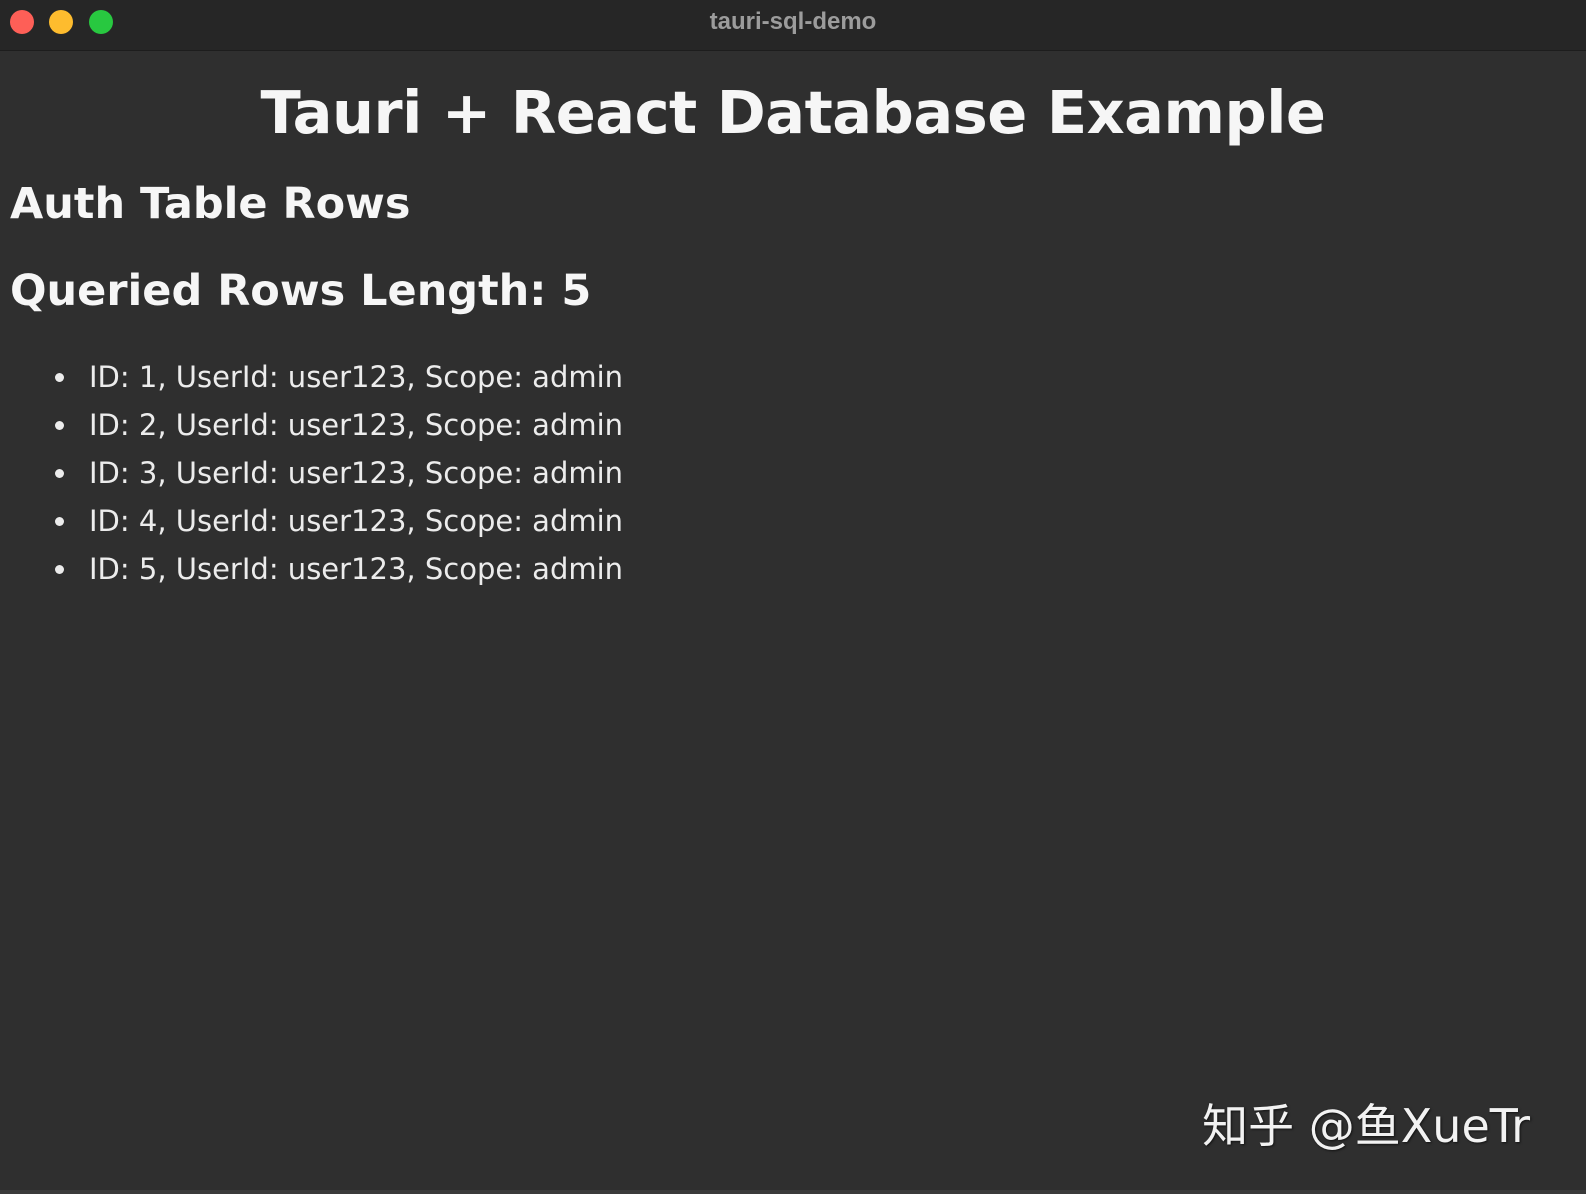  I want to click on row-text: ID: 5, UserId: user123, Scope: admin, so click(356, 569).